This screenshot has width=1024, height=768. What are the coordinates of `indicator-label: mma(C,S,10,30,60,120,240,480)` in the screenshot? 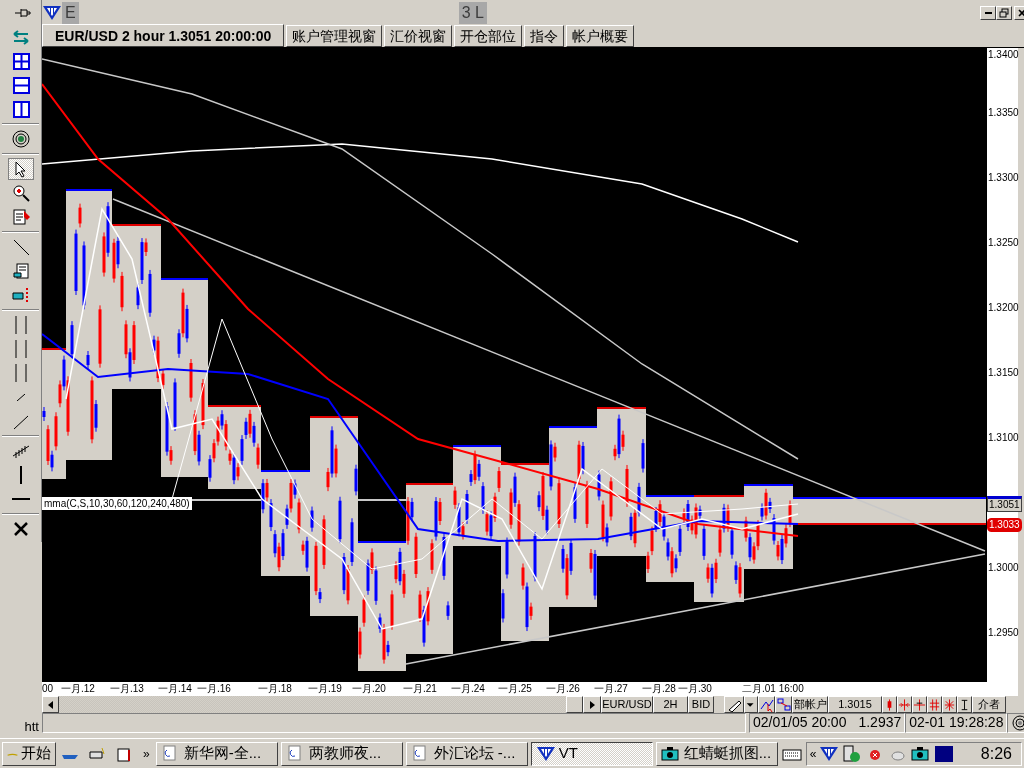 It's located at (117, 503).